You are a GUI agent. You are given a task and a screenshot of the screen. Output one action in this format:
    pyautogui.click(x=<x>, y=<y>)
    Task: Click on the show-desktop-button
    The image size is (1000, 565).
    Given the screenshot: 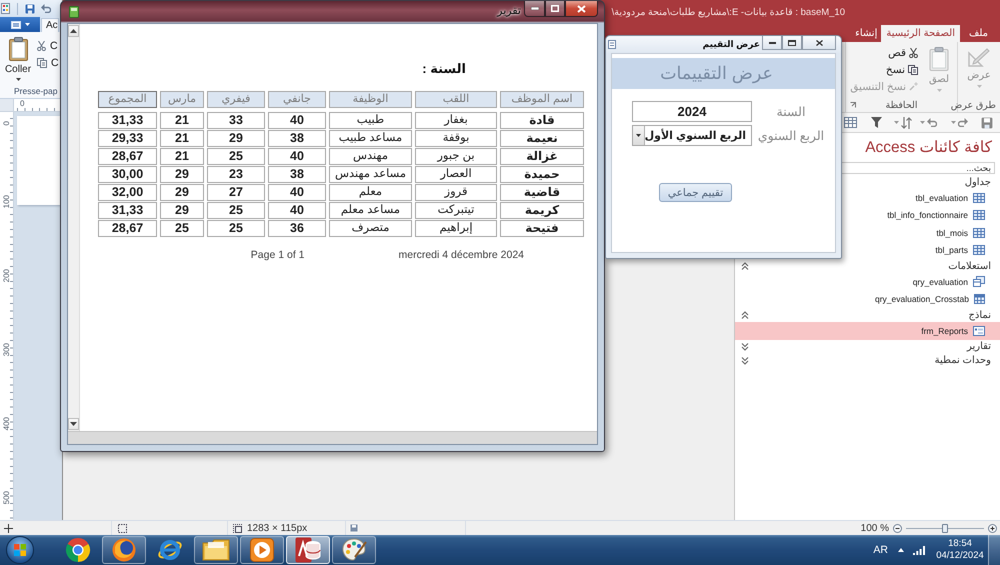 What is the action you would take?
    pyautogui.click(x=994, y=550)
    